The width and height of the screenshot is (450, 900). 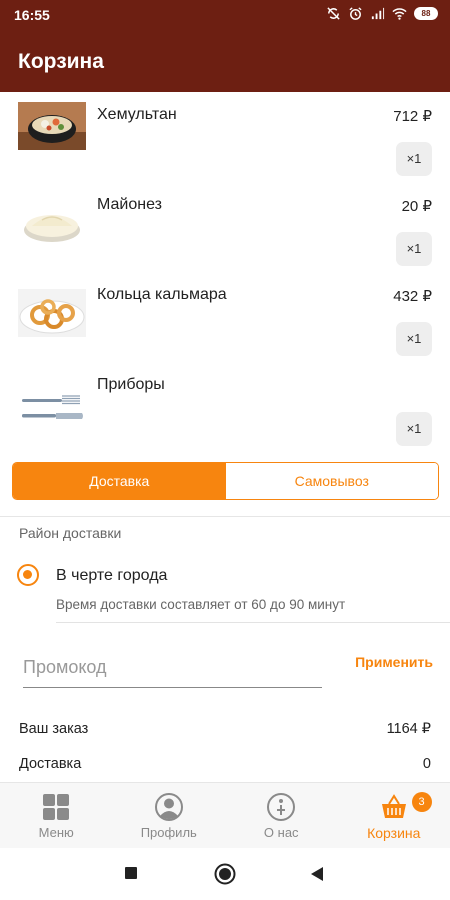 I want to click on system-navigation-bar, so click(x=225, y=874).